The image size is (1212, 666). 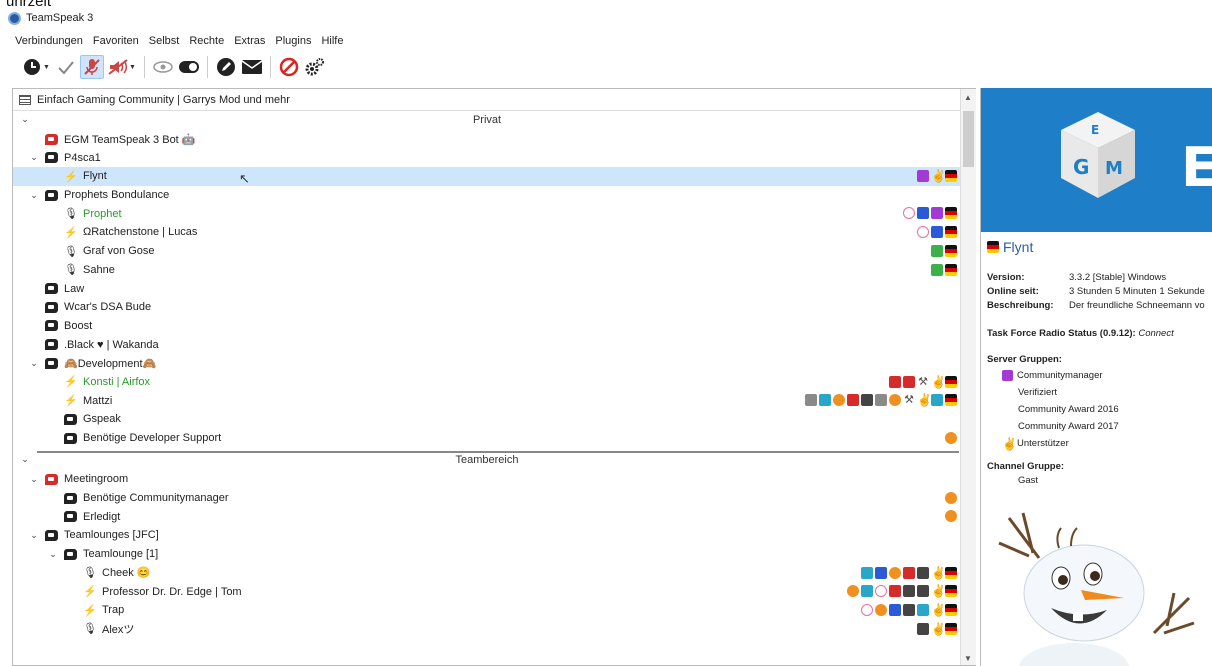 I want to click on clock-icon, so click(x=32, y=67).